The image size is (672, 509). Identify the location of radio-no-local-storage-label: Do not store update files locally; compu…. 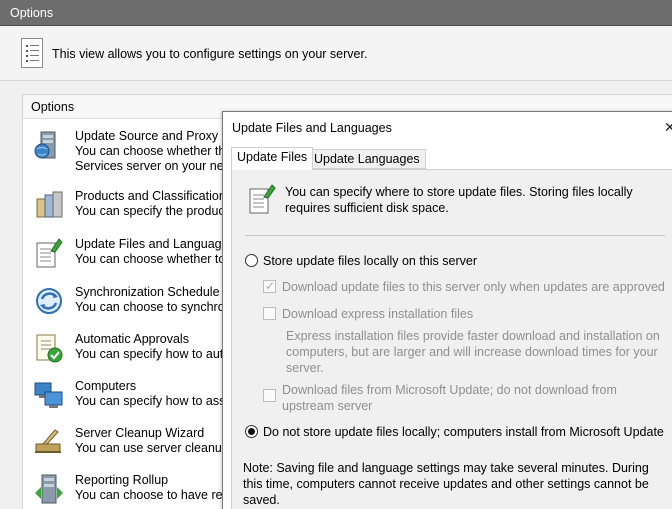
(463, 432).